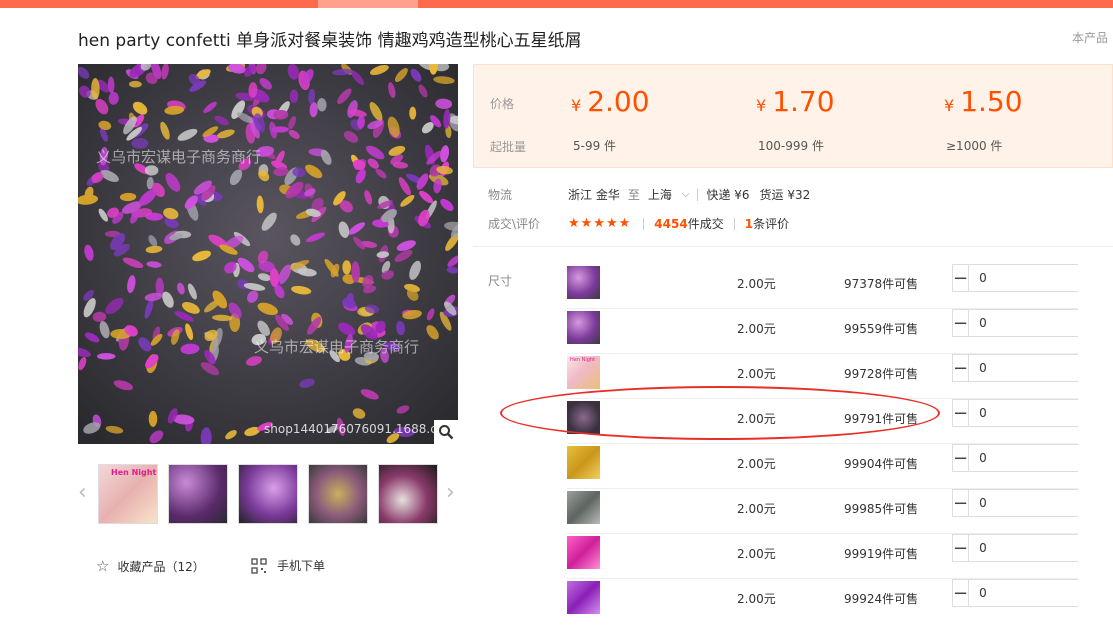 The width and height of the screenshot is (1113, 633). What do you see at coordinates (881, 464) in the screenshot?
I see `sku-stock: 99904件可售` at bounding box center [881, 464].